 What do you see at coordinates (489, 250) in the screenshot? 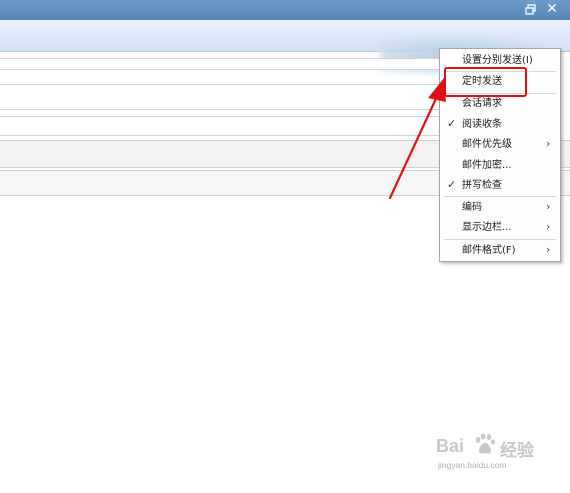
I see `menu-item-label: 邮件格式(F)` at bounding box center [489, 250].